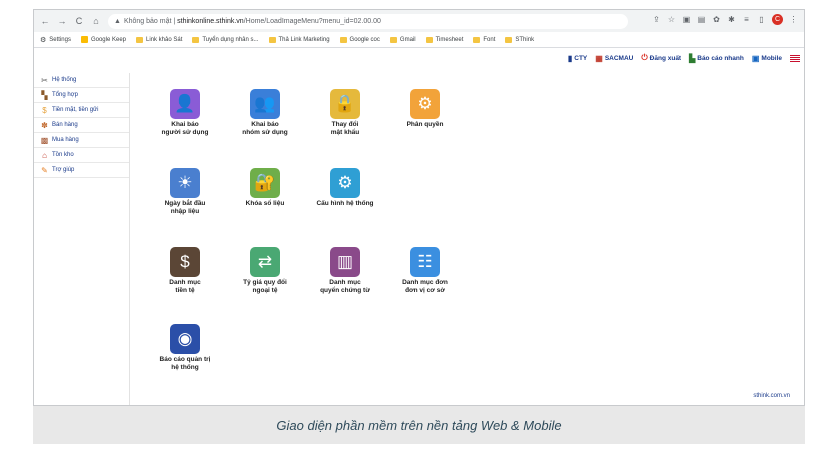 This screenshot has width=814, height=471. Describe the element at coordinates (656, 19) in the screenshot. I see `share-icon: ⇪` at that location.